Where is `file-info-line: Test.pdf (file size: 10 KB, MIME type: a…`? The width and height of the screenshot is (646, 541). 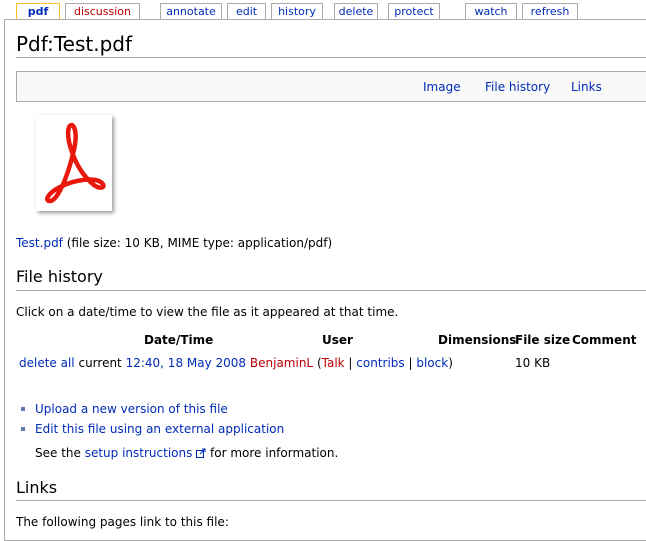 file-info-line: Test.pdf (file size: 10 KB, MIME type: a… is located at coordinates (174, 243).